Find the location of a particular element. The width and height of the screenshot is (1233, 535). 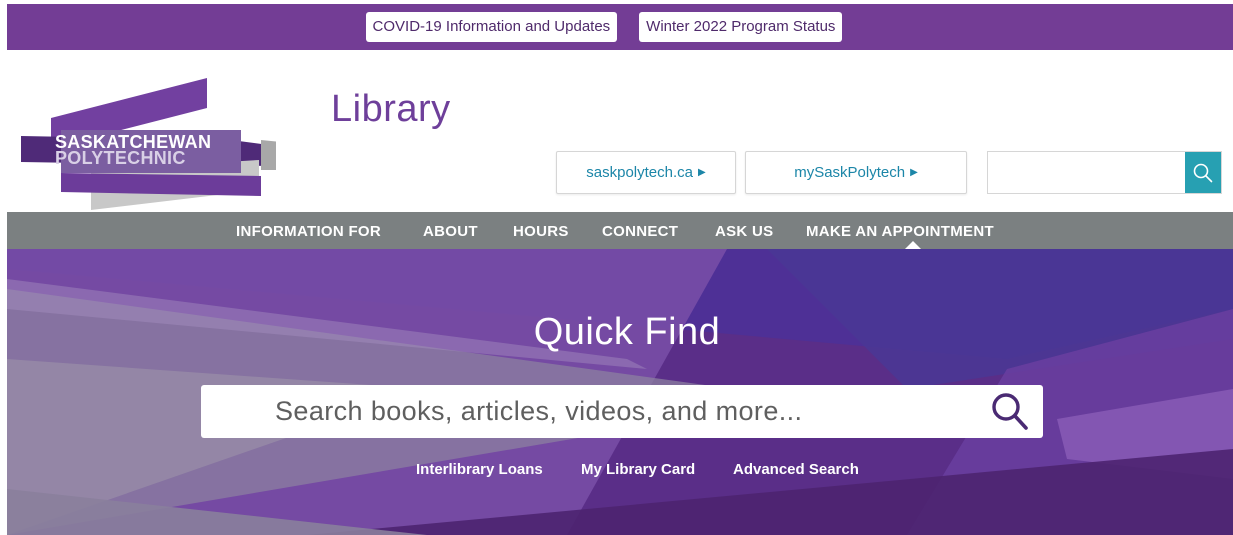

saskpolytech-link: saskpolytech.ca ▶ is located at coordinates (646, 172).